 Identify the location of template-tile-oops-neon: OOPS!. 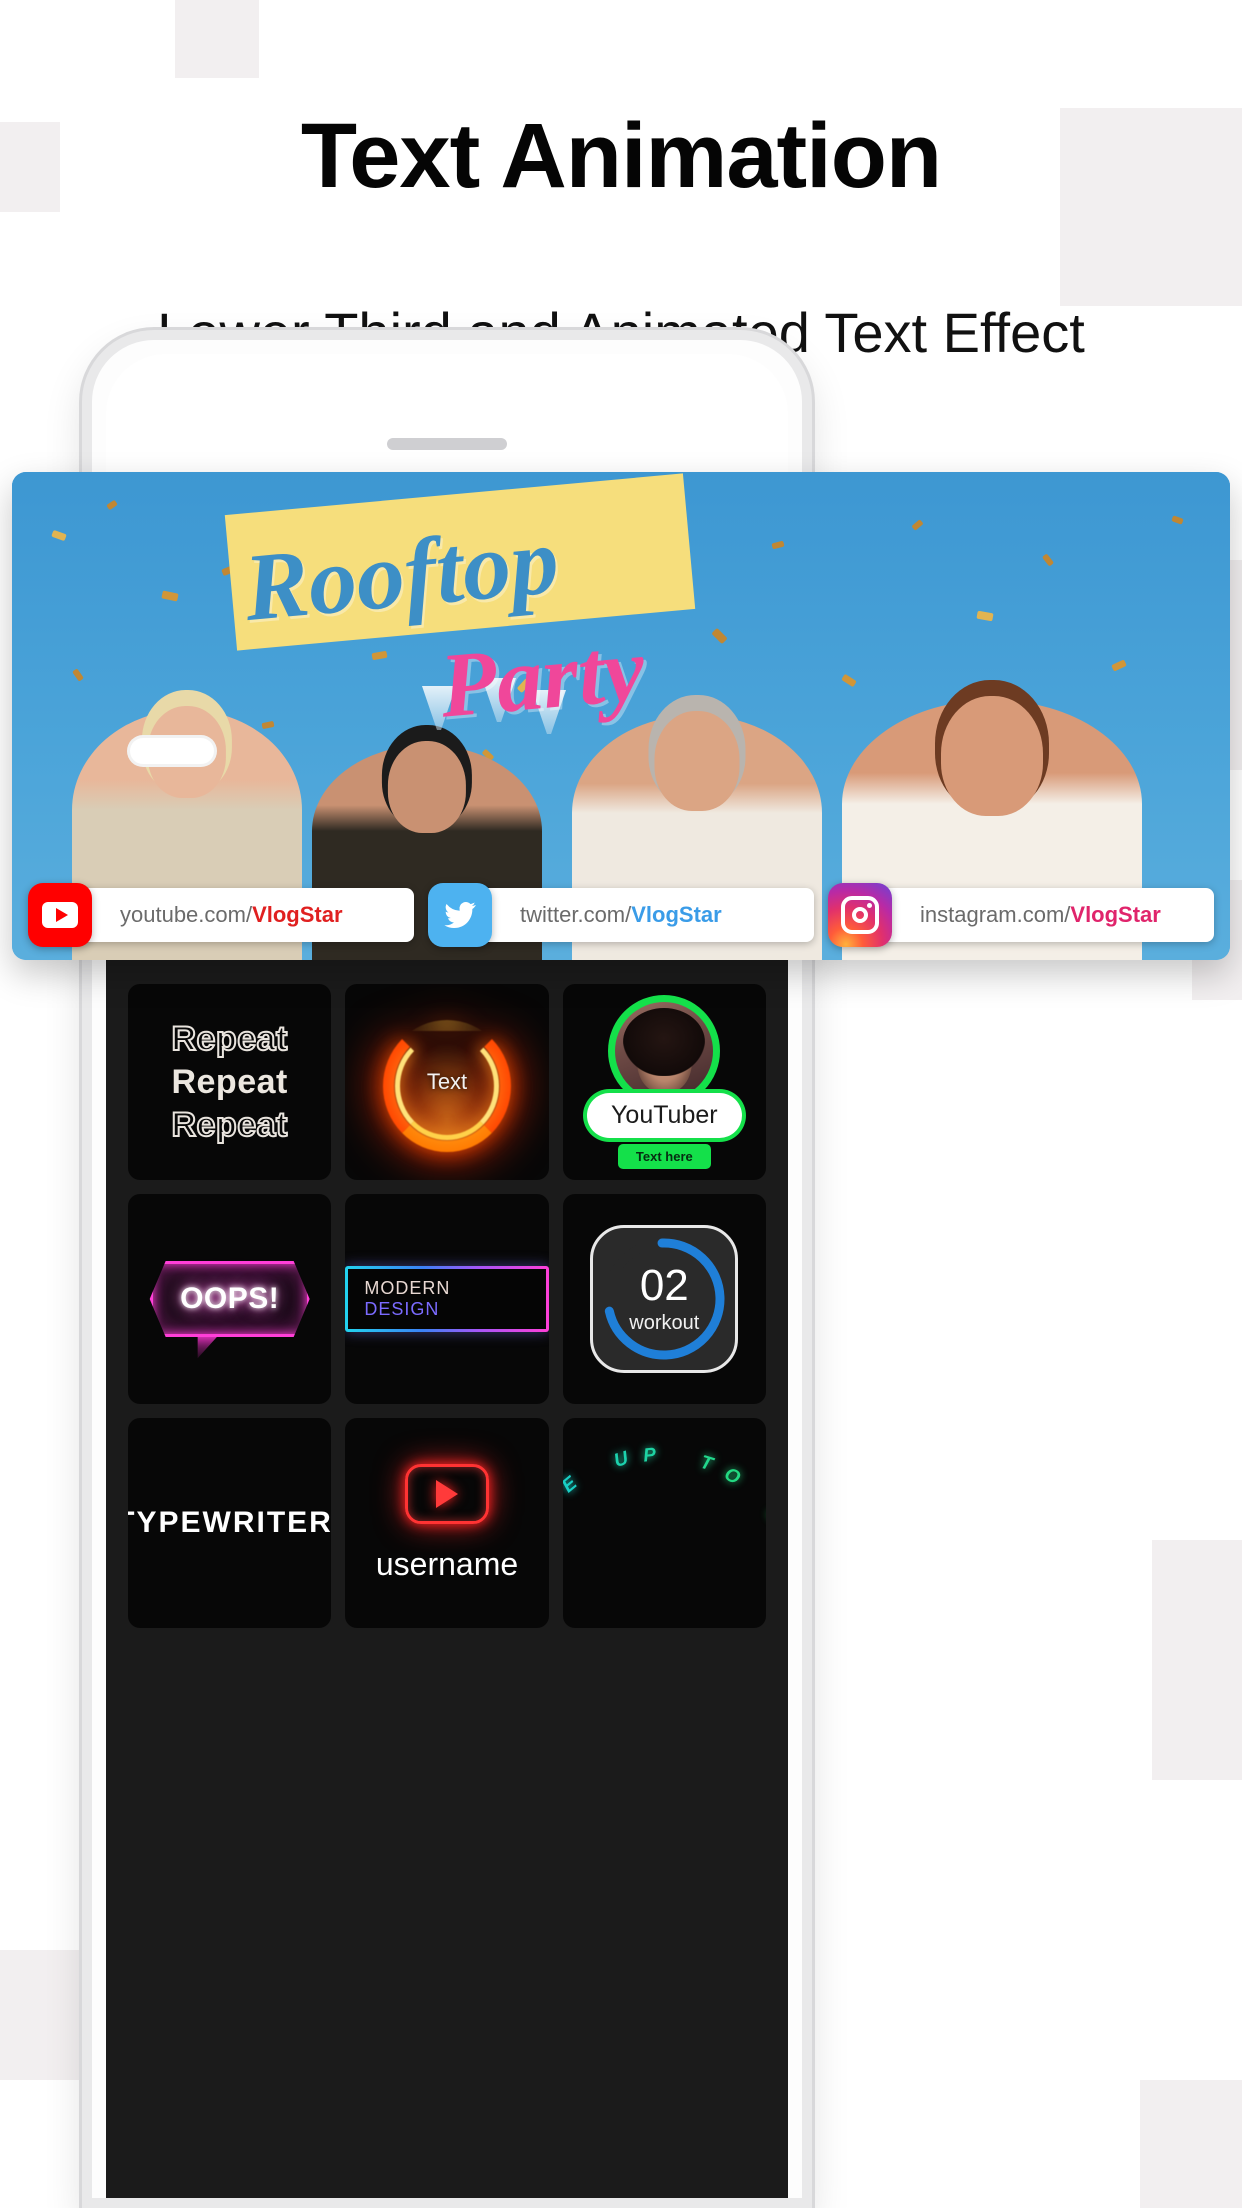
(230, 1299).